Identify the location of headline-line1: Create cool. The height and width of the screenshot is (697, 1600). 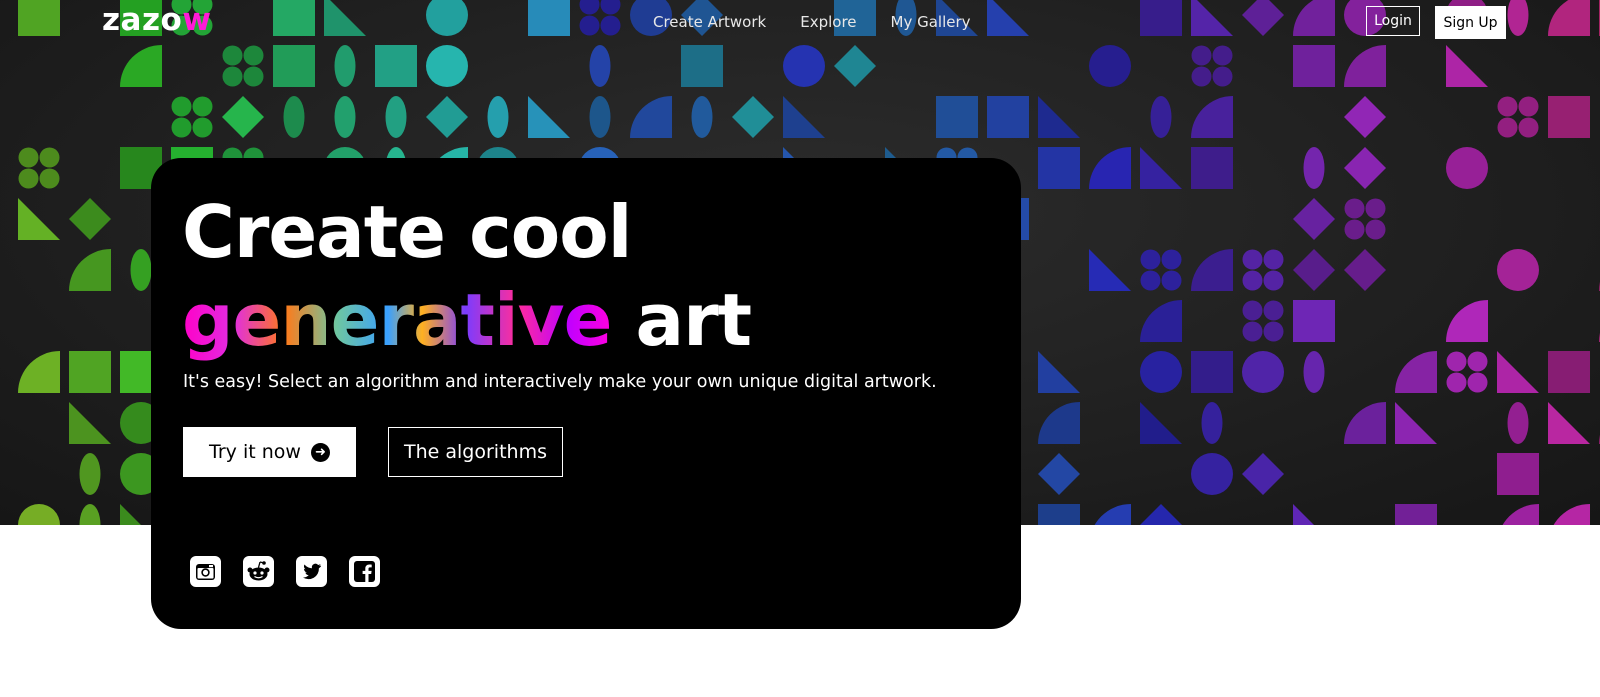
(407, 232).